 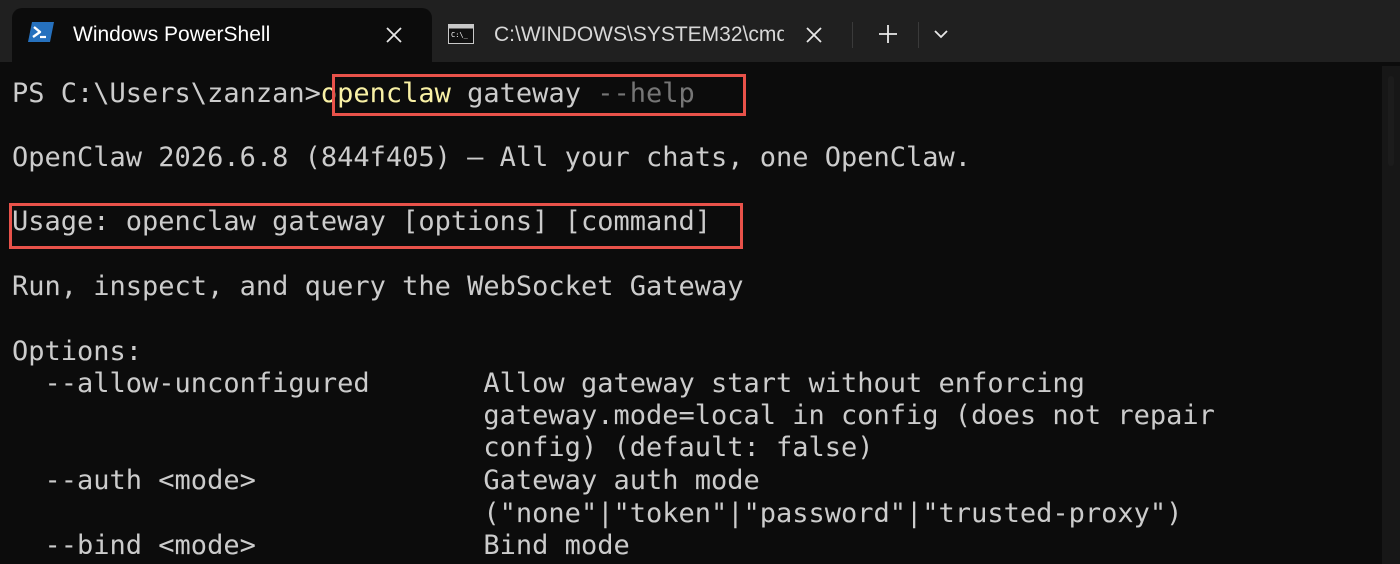 I want to click on chevron-down-icon, so click(x=941, y=34).